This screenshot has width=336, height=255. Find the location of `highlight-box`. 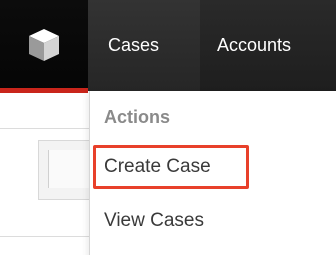

highlight-box is located at coordinates (171, 167).